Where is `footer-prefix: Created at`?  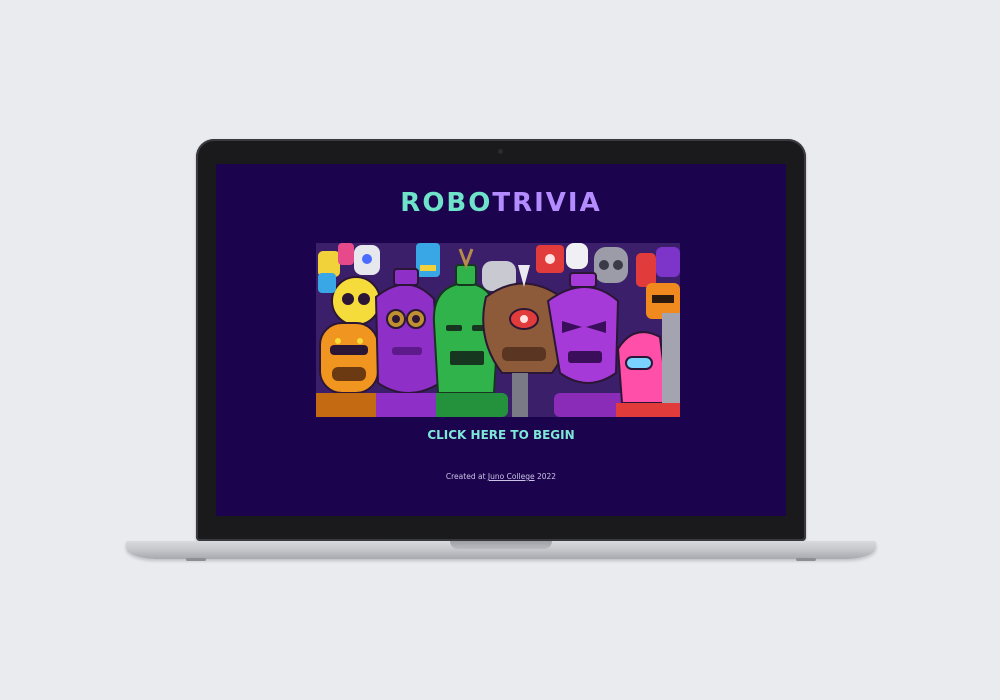
footer-prefix: Created at is located at coordinates (466, 476).